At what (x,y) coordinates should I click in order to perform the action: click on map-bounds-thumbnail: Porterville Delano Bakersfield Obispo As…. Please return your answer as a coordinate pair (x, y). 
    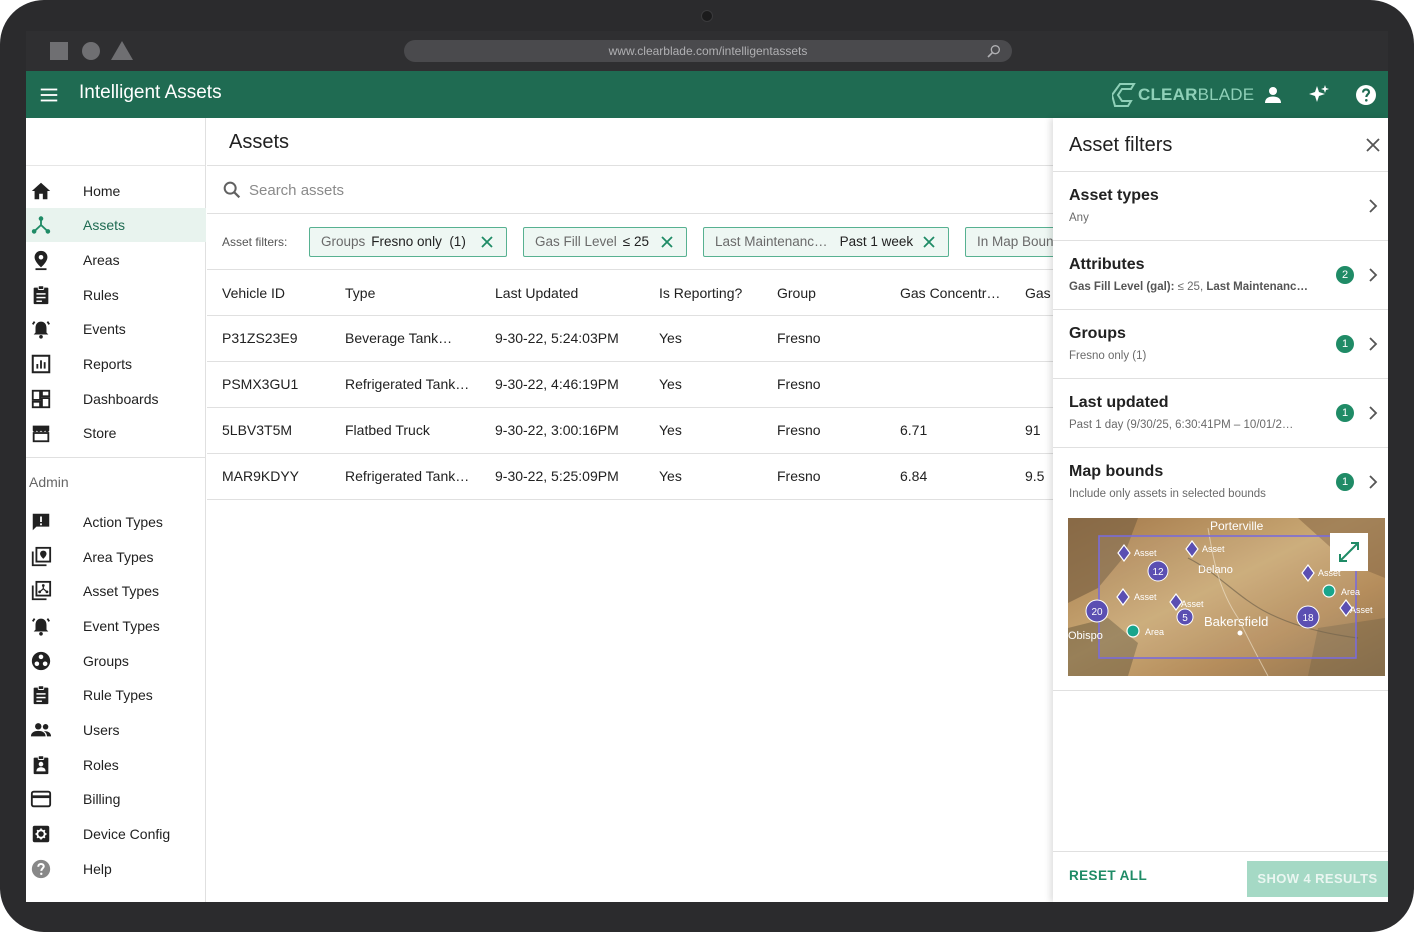
    Looking at the image, I should click on (1226, 597).